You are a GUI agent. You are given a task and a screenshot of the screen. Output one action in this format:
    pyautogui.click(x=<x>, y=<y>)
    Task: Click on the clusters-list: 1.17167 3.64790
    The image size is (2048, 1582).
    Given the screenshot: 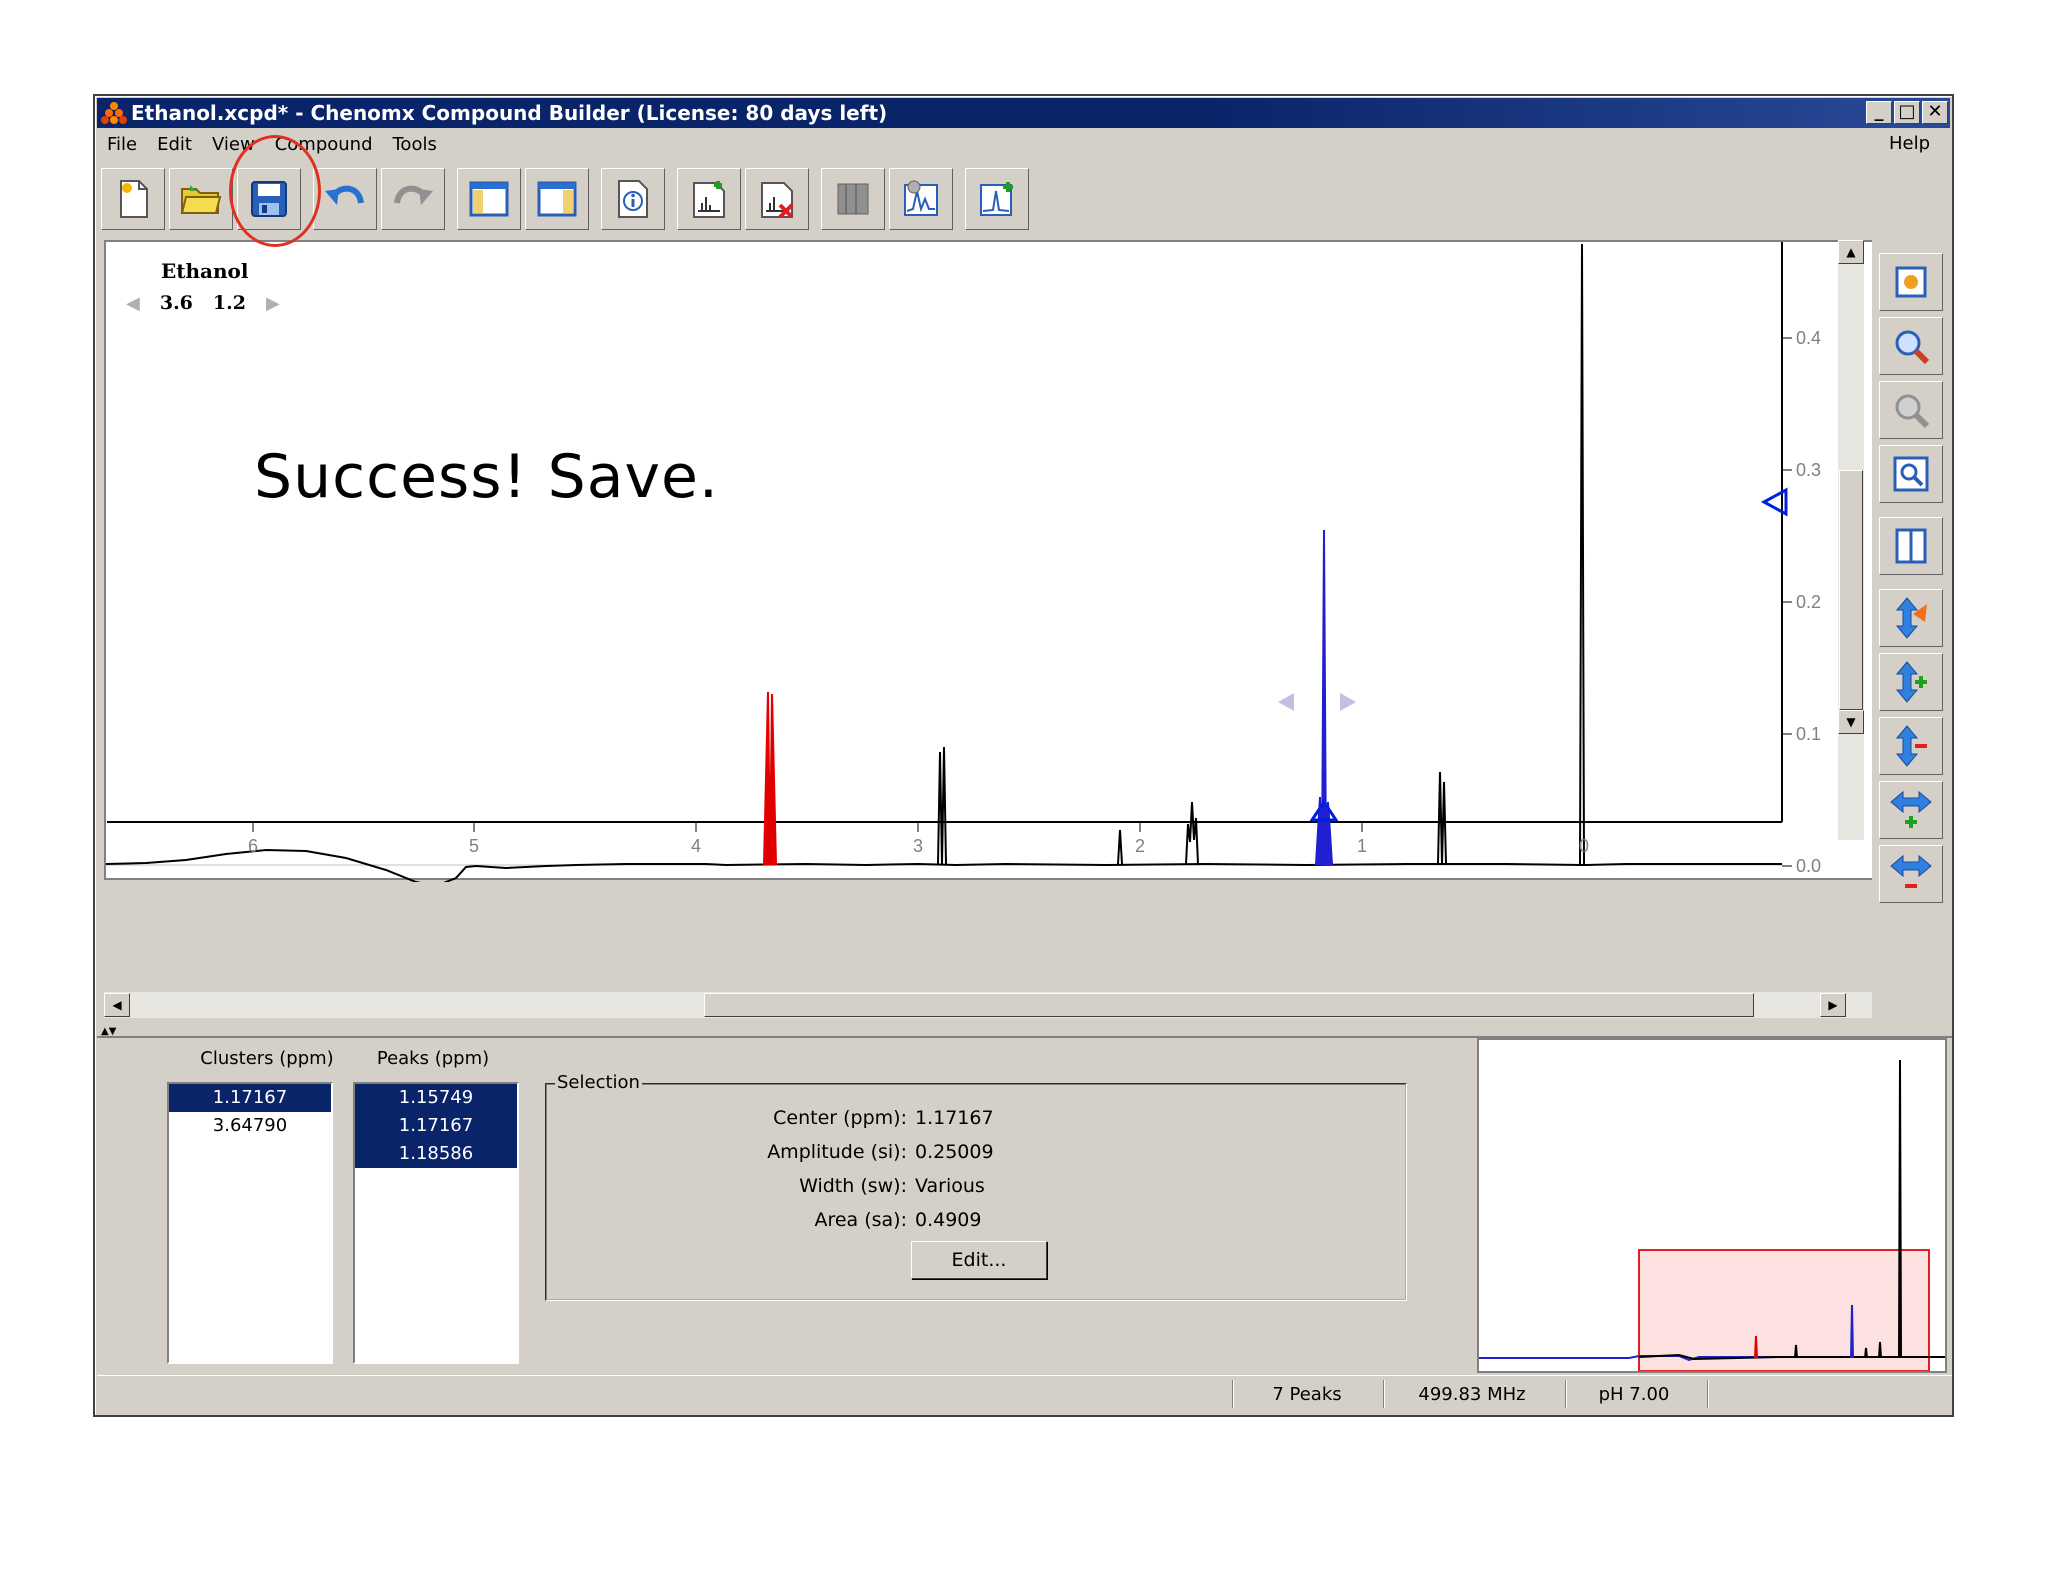 What is the action you would take?
    pyautogui.click(x=250, y=1223)
    